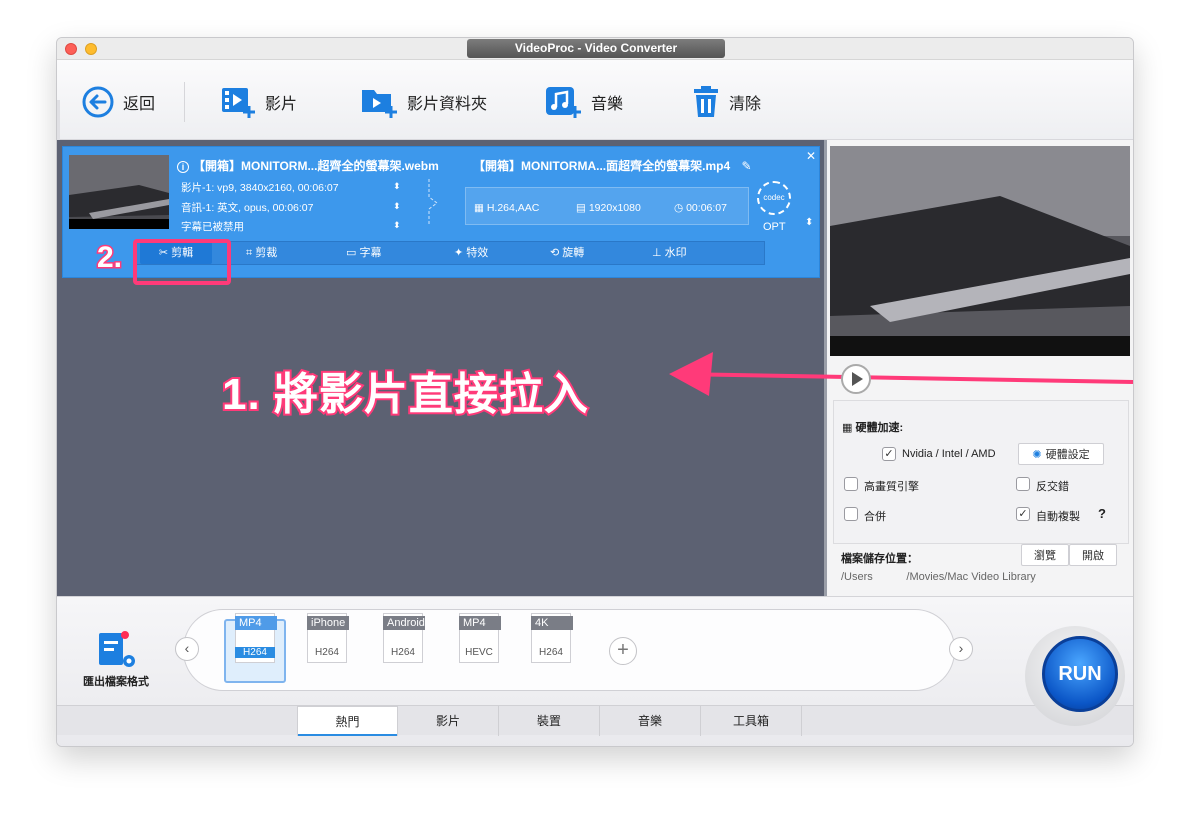 The height and width of the screenshot is (822, 1190). What do you see at coordinates (573, 253) in the screenshot?
I see `rotate-label: 旋轉` at bounding box center [573, 253].